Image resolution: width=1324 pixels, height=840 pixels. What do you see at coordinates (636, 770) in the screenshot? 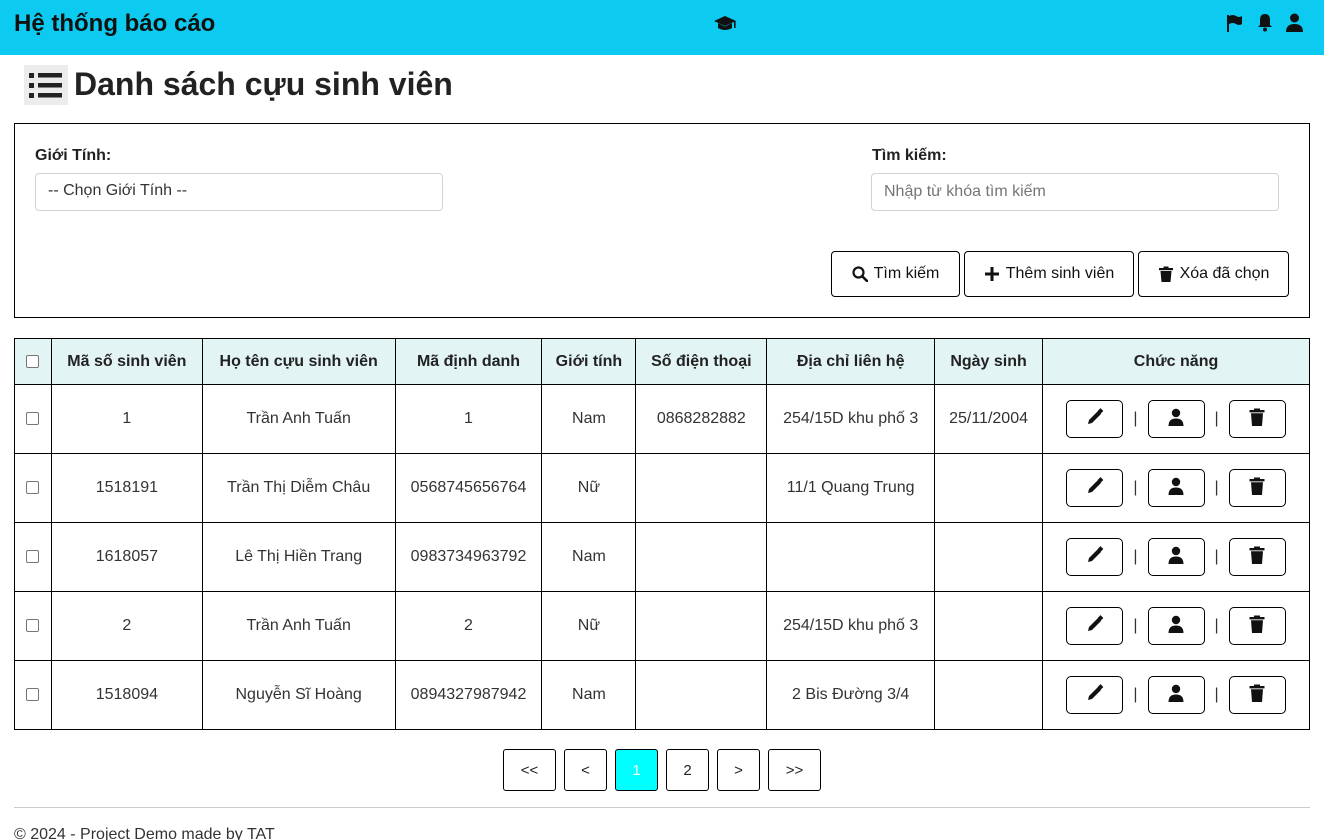
I see `page-1-button: 1` at bounding box center [636, 770].